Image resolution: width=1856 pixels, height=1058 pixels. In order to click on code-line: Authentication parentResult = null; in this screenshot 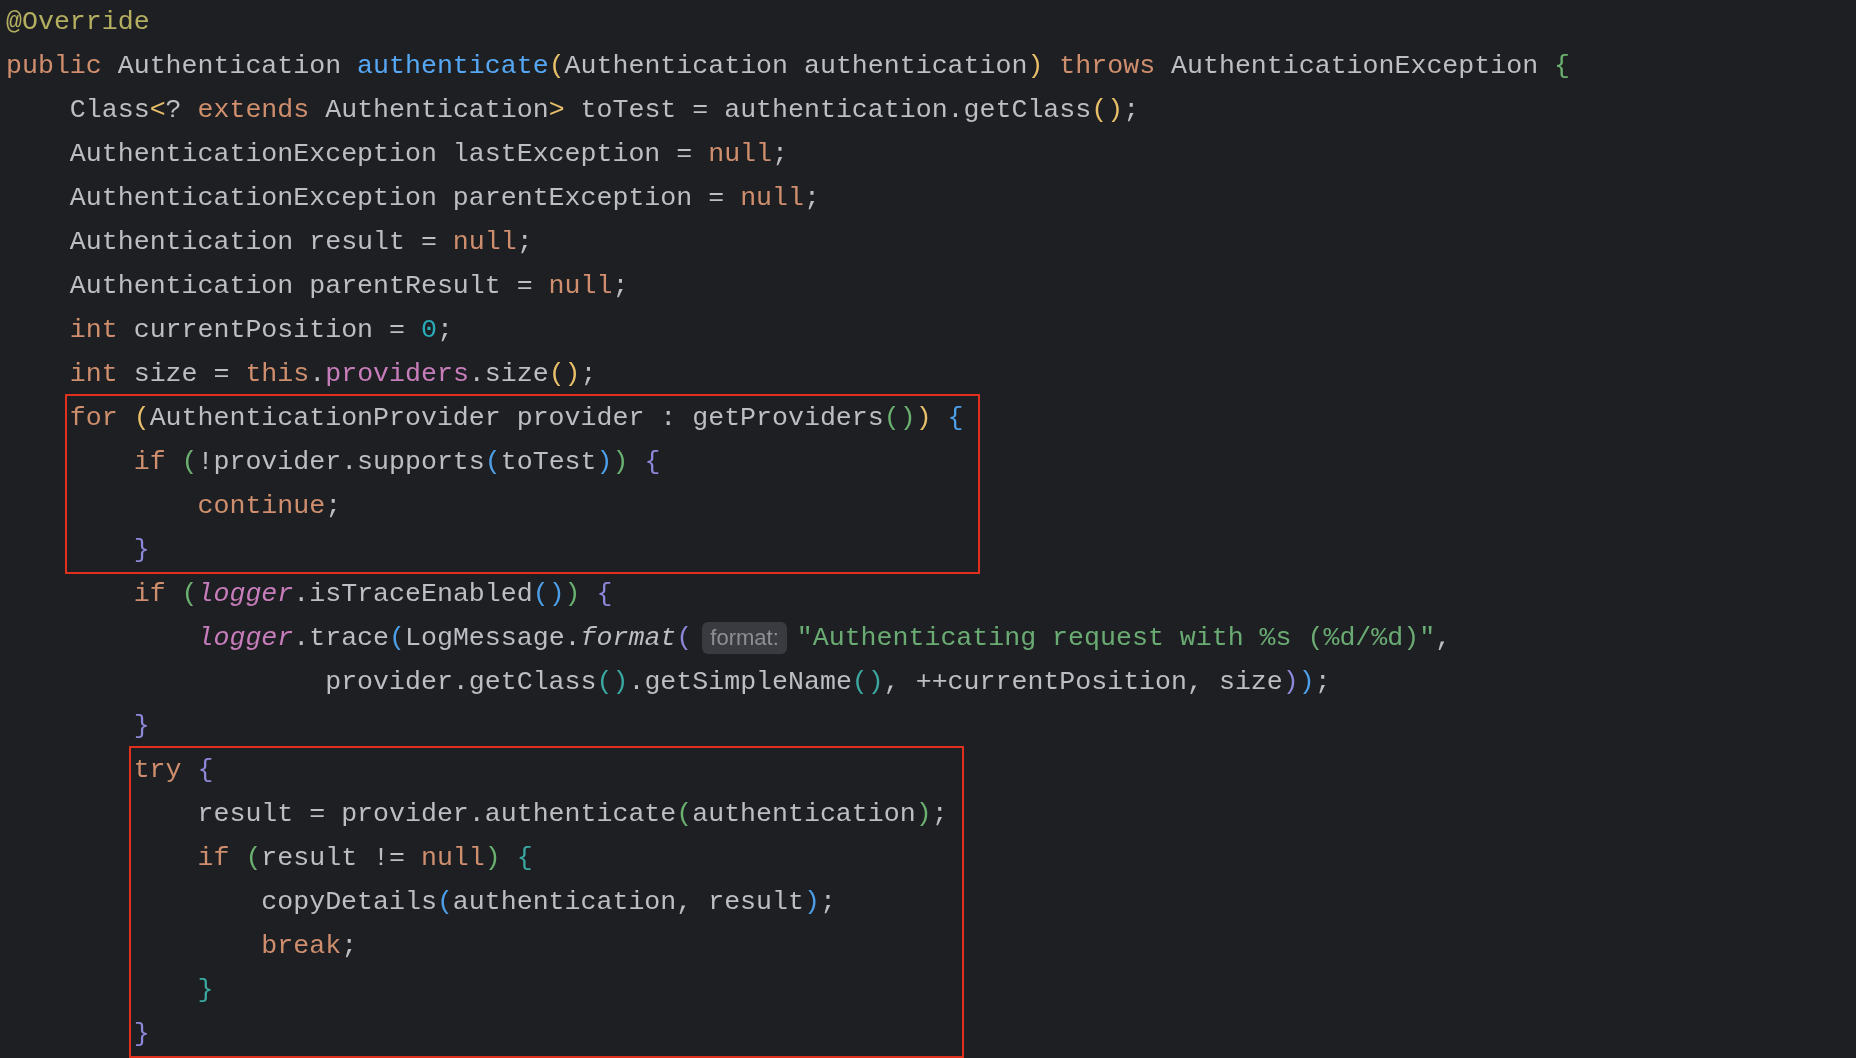, I will do `click(349, 286)`.